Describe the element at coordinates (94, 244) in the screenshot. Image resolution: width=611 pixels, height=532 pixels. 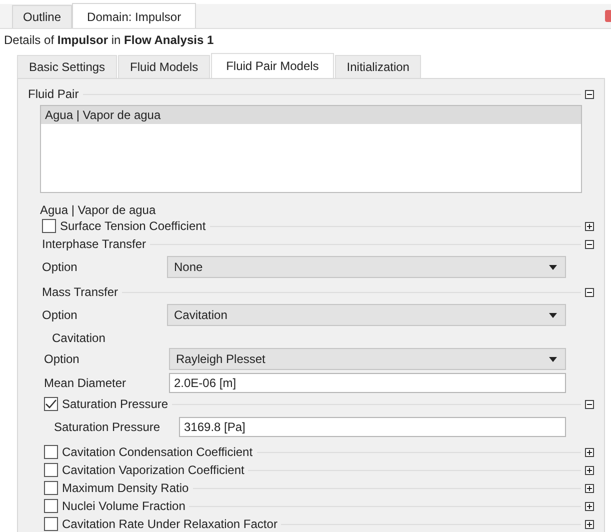
I see `section-title: Interphase Transfer` at that location.